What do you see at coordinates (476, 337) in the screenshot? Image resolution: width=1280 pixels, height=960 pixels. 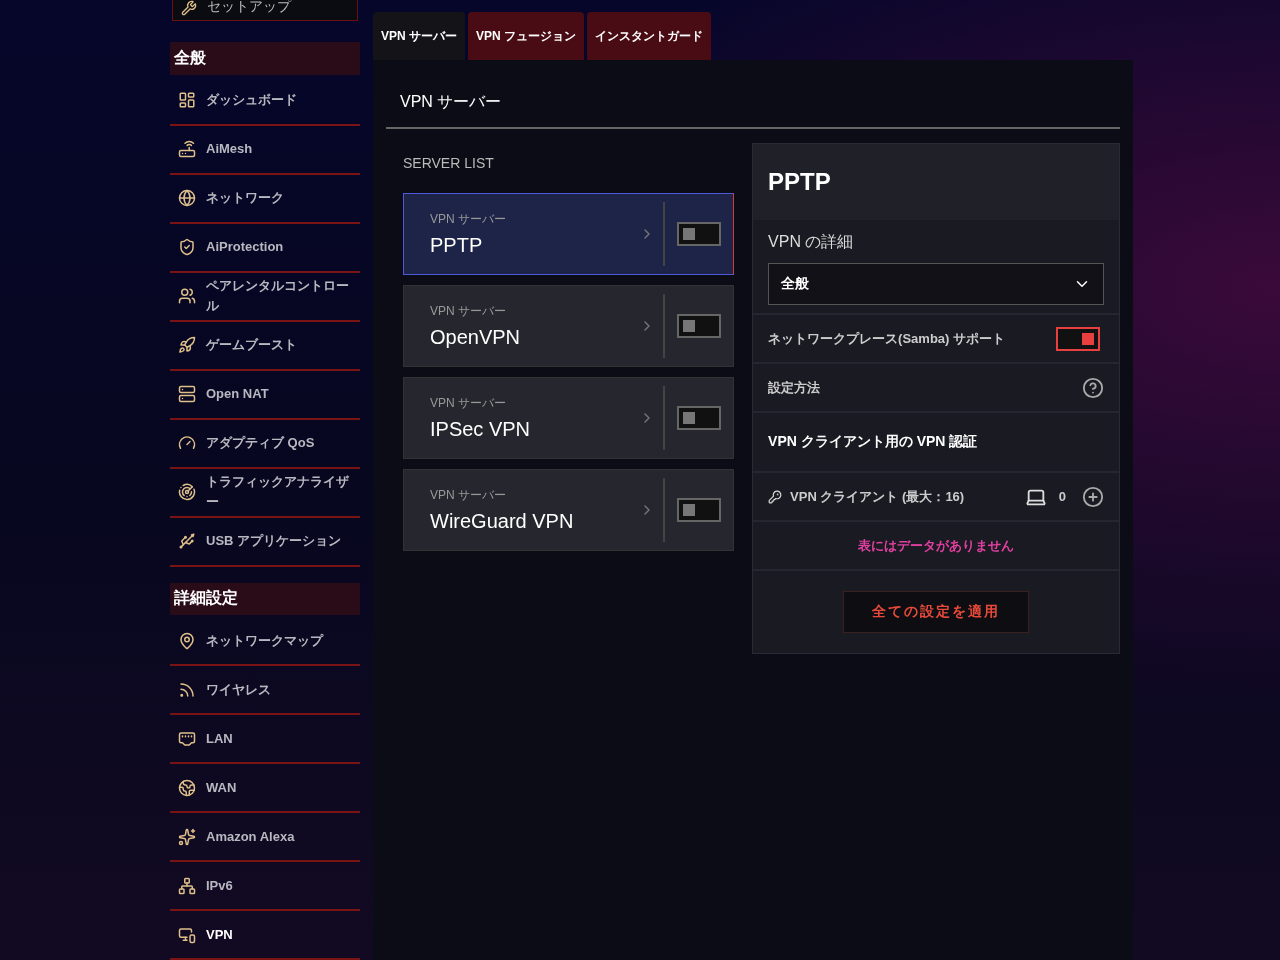 I see `server-name: OpenVPN` at bounding box center [476, 337].